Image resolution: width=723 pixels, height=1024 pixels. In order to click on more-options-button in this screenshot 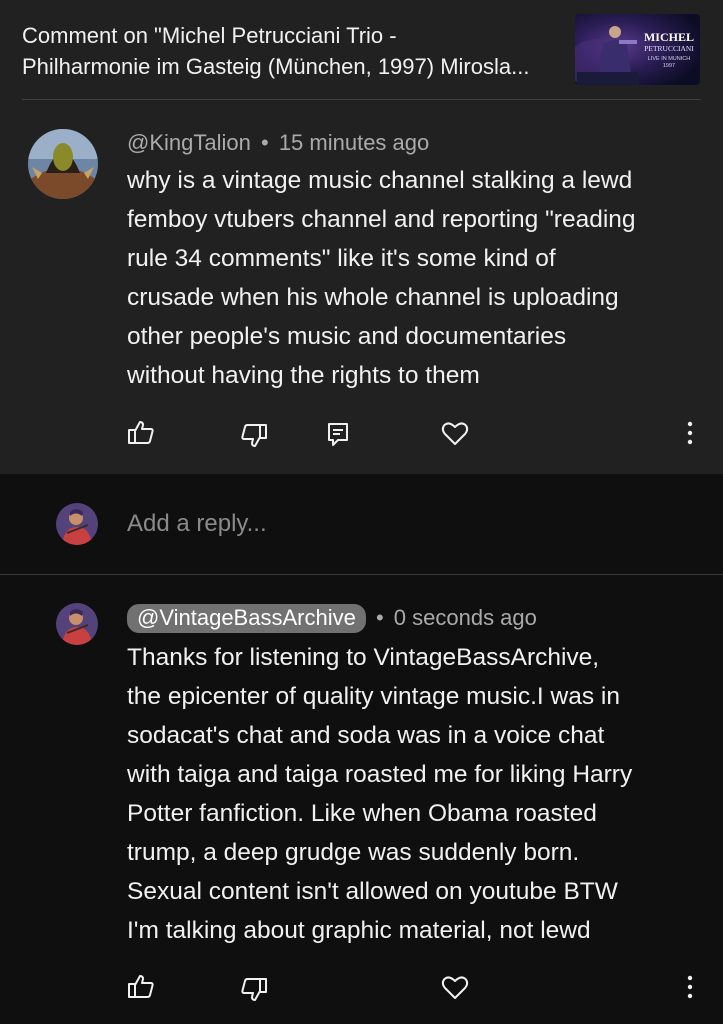, I will do `click(690, 433)`.